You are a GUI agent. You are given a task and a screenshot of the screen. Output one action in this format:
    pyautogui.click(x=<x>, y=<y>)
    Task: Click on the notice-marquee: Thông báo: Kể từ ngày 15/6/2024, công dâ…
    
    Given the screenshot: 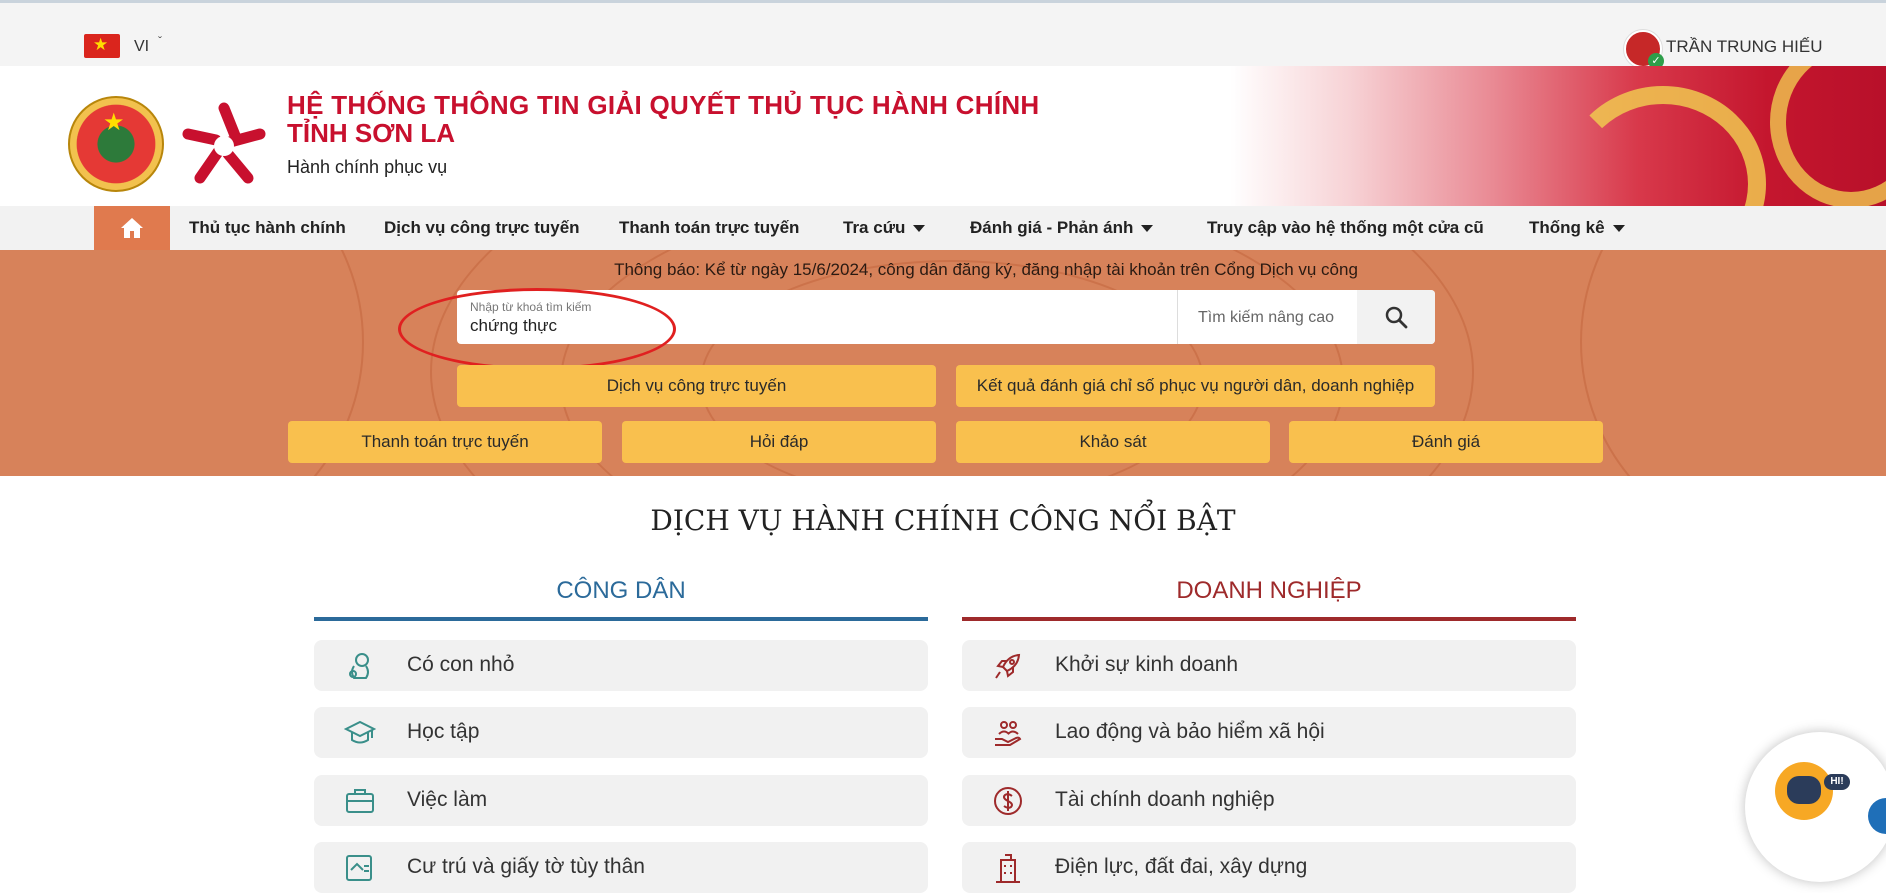 What is the action you would take?
    pyautogui.click(x=943, y=270)
    